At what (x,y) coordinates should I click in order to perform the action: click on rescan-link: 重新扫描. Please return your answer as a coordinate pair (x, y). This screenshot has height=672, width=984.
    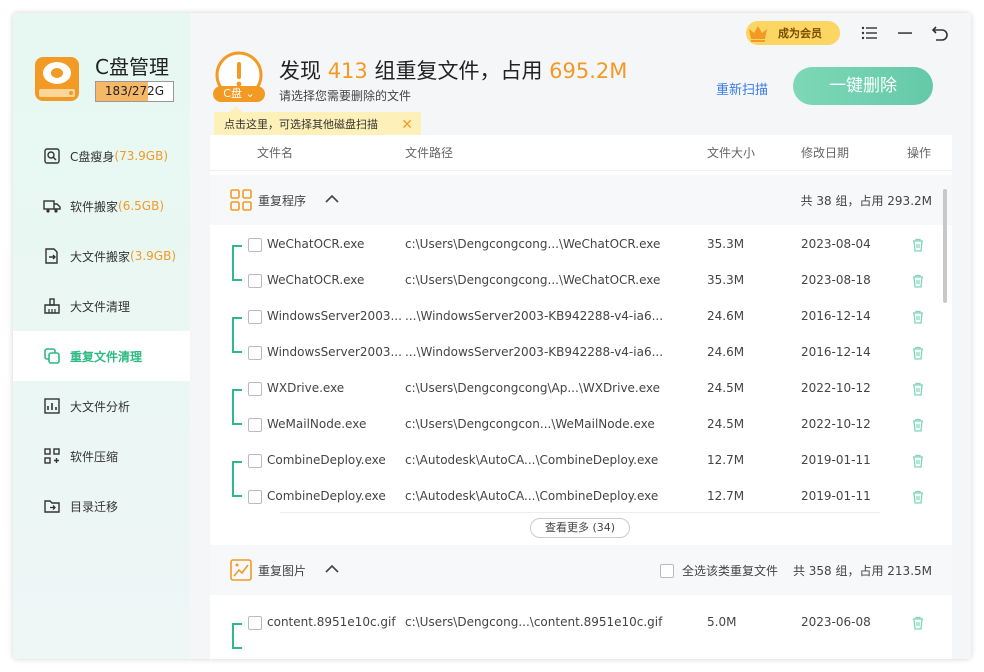
    Looking at the image, I should click on (742, 88).